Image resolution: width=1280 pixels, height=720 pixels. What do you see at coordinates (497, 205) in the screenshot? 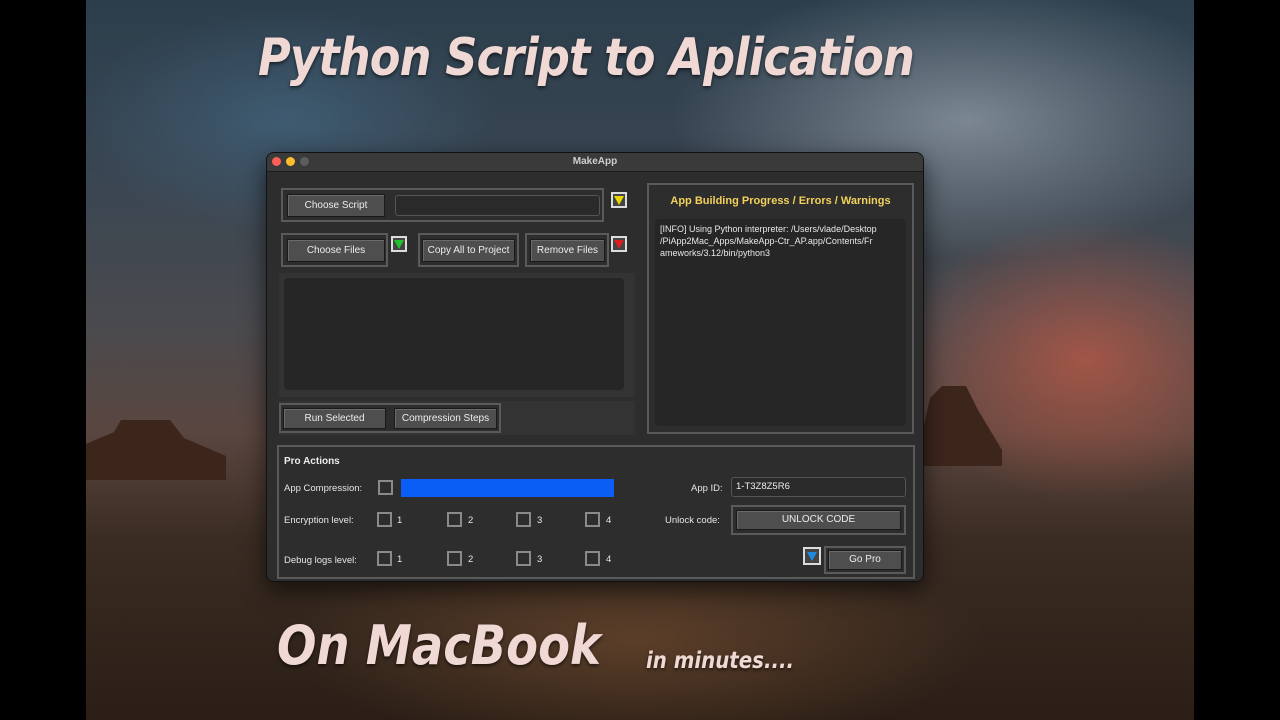
I see `script-path-field` at bounding box center [497, 205].